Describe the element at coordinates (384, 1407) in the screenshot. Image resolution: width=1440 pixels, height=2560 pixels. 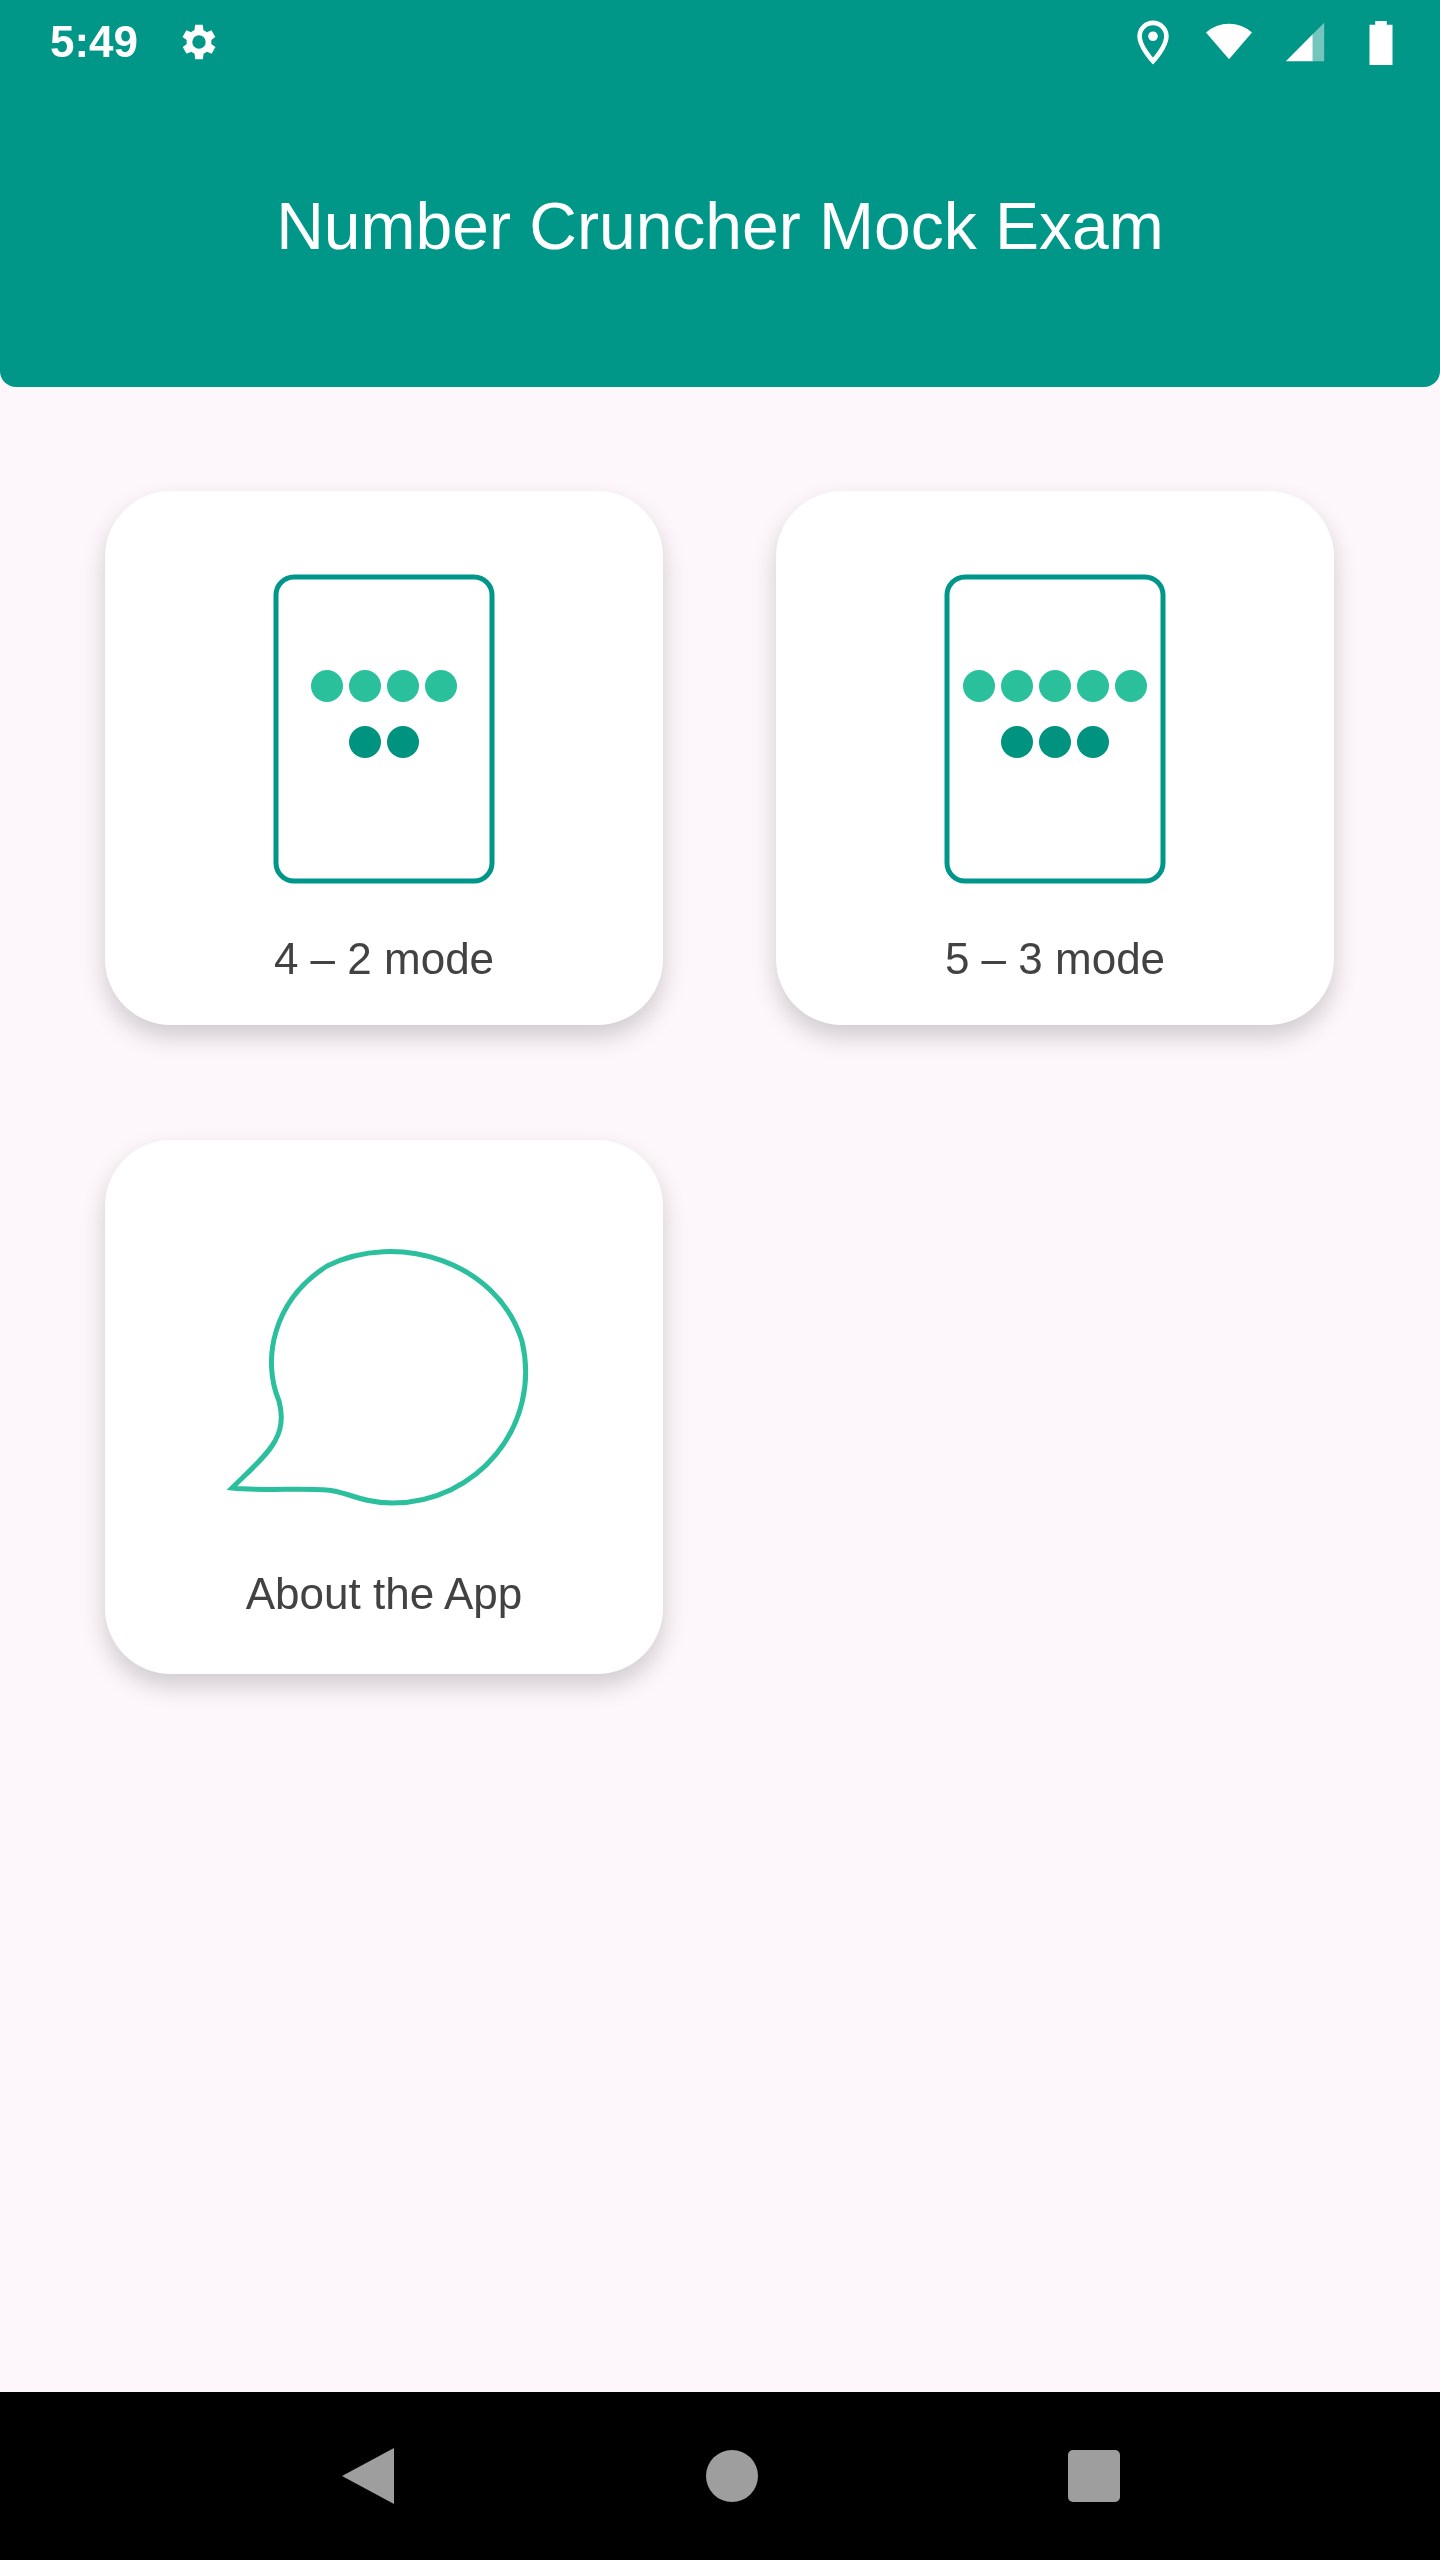
I see `mode-card: About the App` at that location.